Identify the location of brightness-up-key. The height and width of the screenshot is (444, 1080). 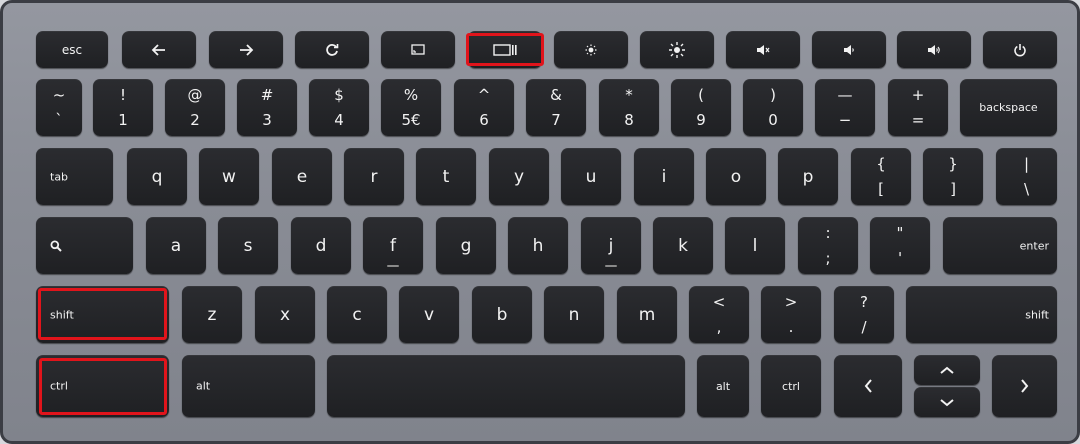
(677, 49).